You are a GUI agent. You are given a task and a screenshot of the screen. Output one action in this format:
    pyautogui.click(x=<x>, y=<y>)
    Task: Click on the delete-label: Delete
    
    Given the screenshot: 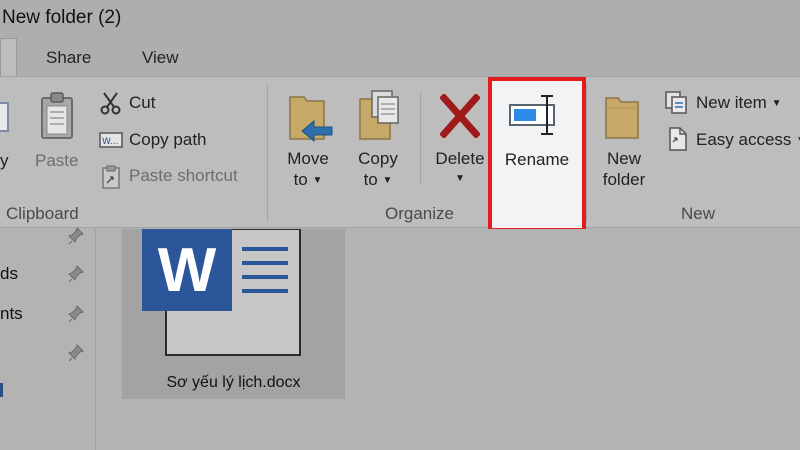 What is the action you would take?
    pyautogui.click(x=460, y=158)
    